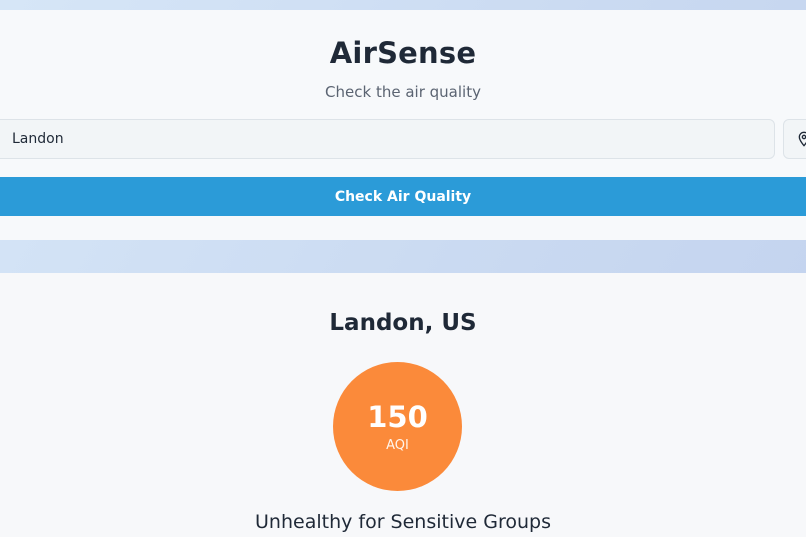 Image resolution: width=806 pixels, height=537 pixels. I want to click on app-subtitle: Check the air quality, so click(403, 92).